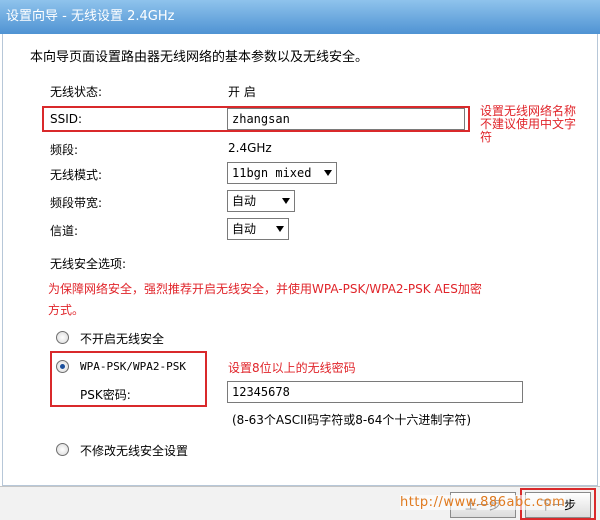 The image size is (600, 520). Describe the element at coordinates (66, 119) in the screenshot. I see `ssid-label: SSID:` at that location.